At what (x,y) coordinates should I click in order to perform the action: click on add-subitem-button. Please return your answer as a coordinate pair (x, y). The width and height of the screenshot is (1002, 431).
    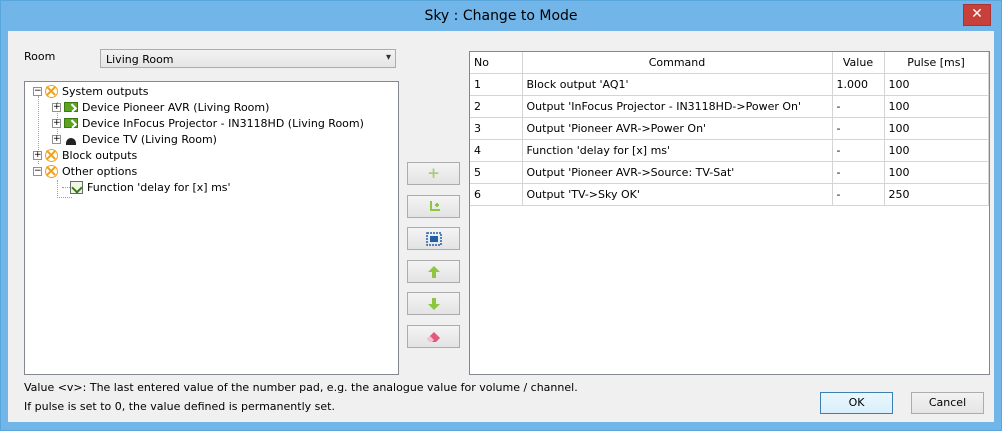
    Looking at the image, I should click on (433, 206).